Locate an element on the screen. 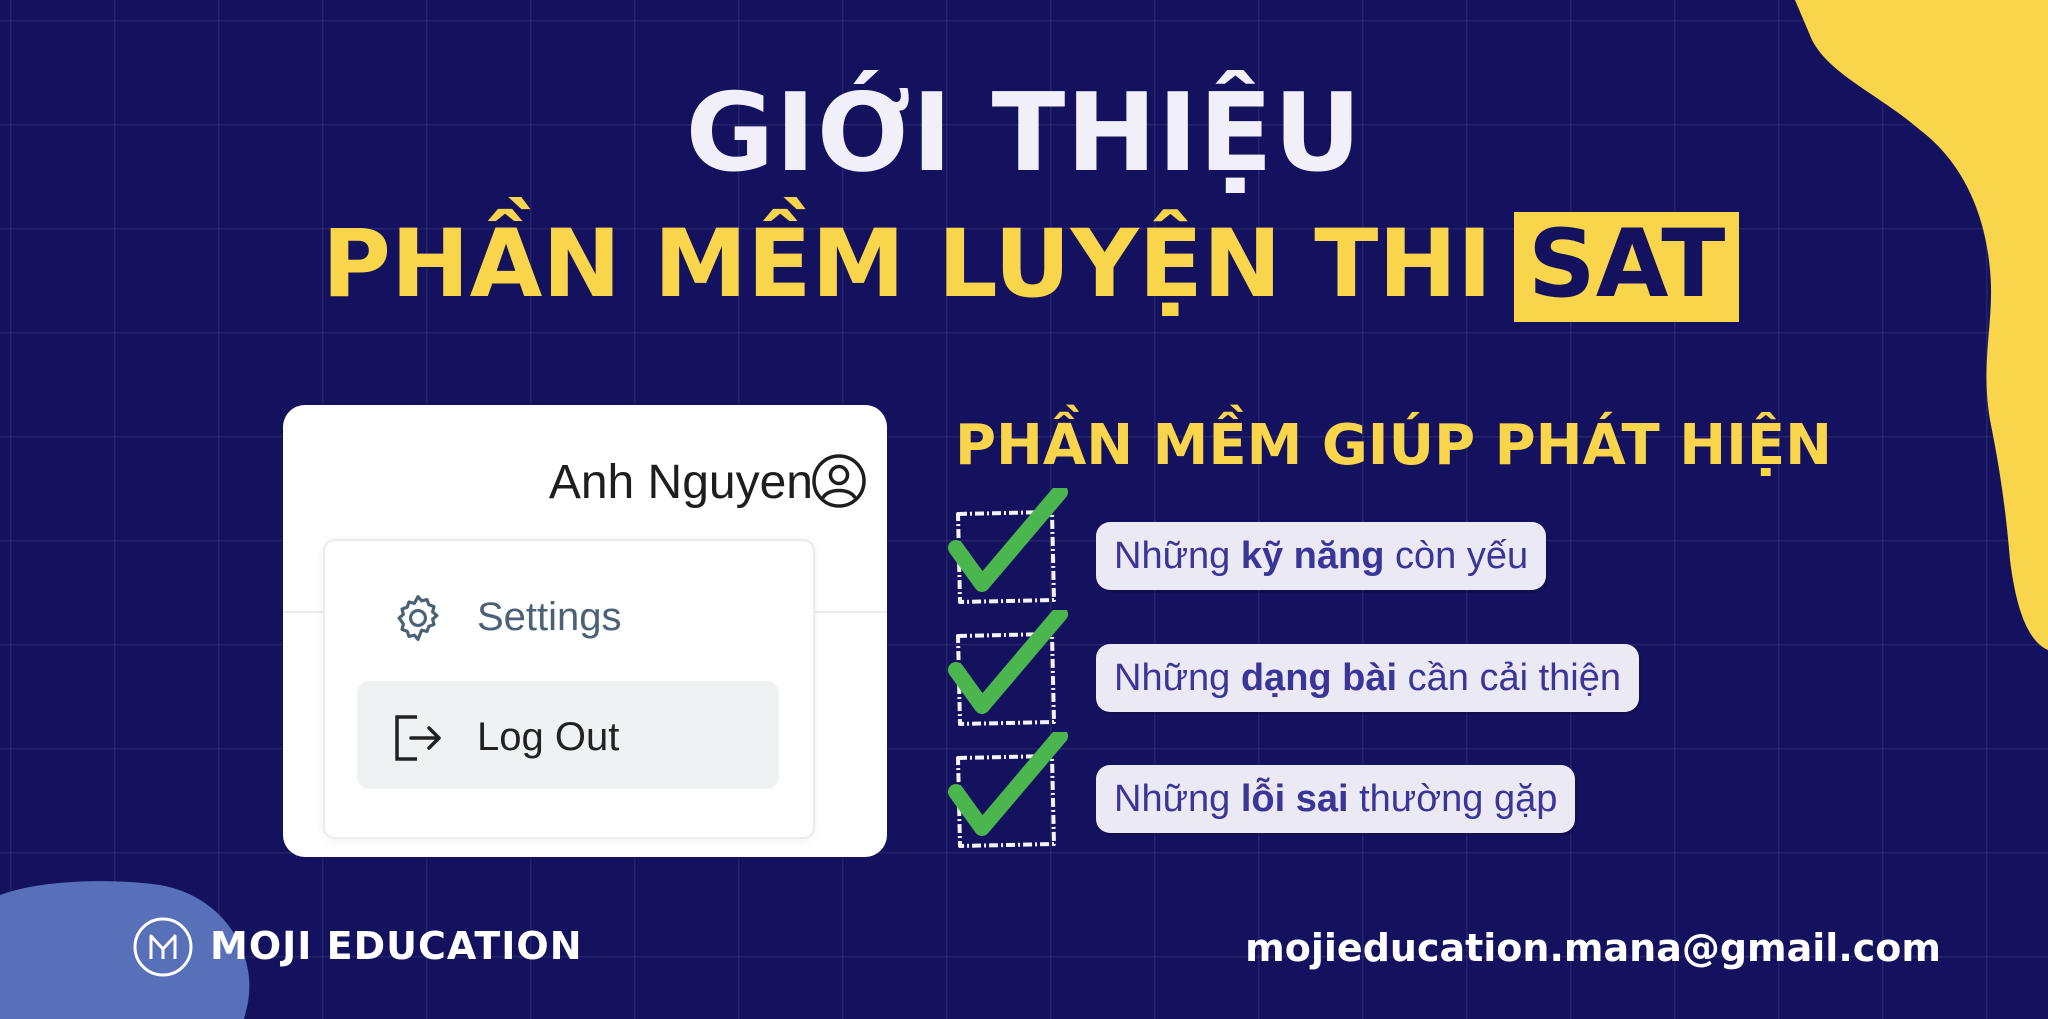  feature-bold: dạng bài is located at coordinates (1319, 678).